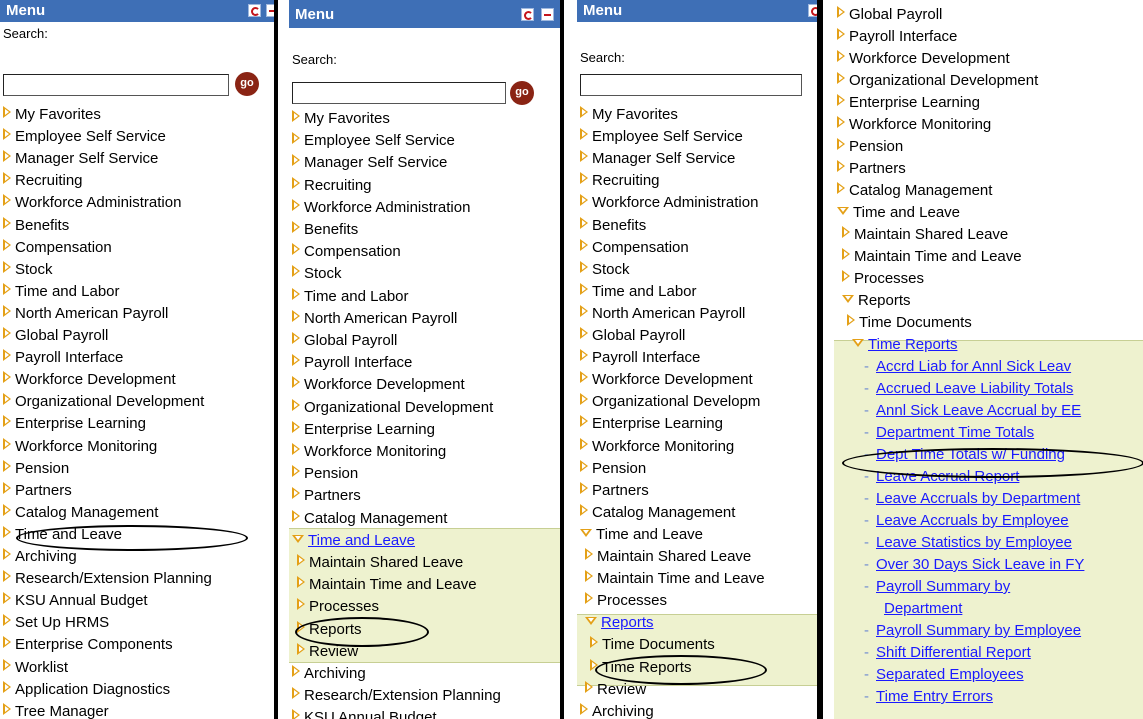  I want to click on menu-item-department: Department, so click(923, 608).